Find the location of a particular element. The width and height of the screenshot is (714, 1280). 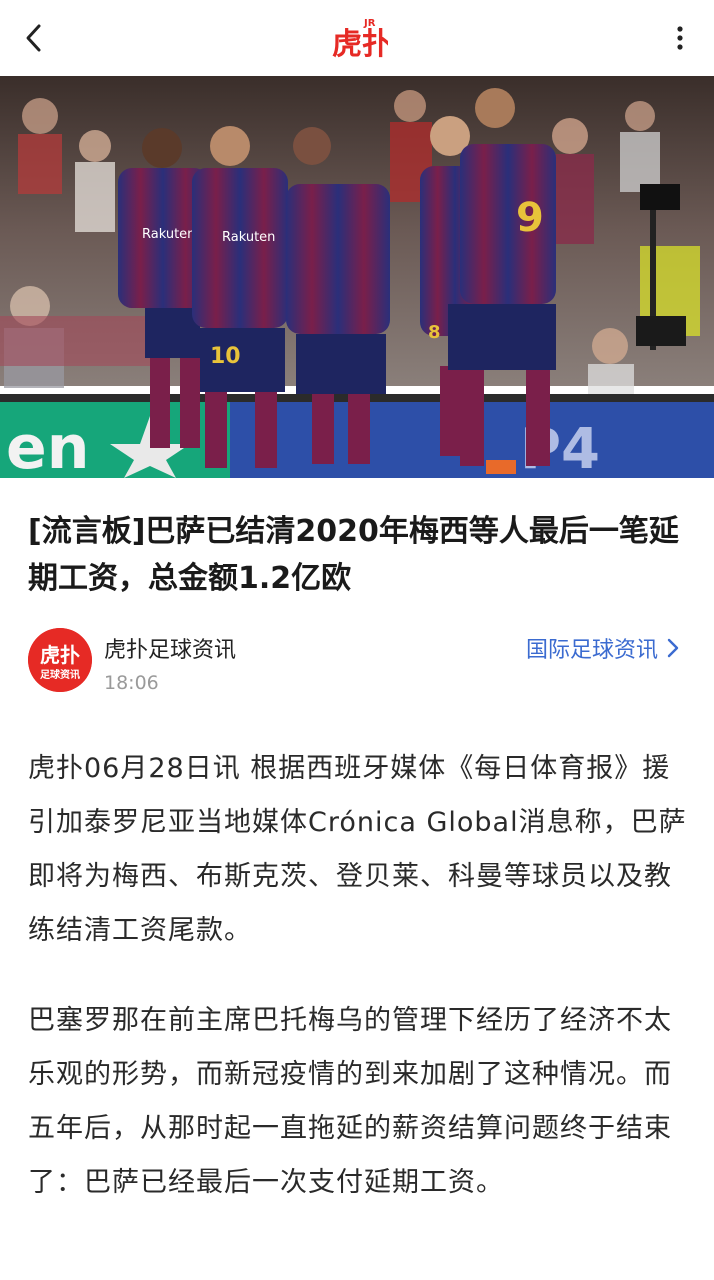

author-row: 虎扑 足球资讯 虎扑足球资讯 18:06 国际足球资讯 is located at coordinates (358, 663).